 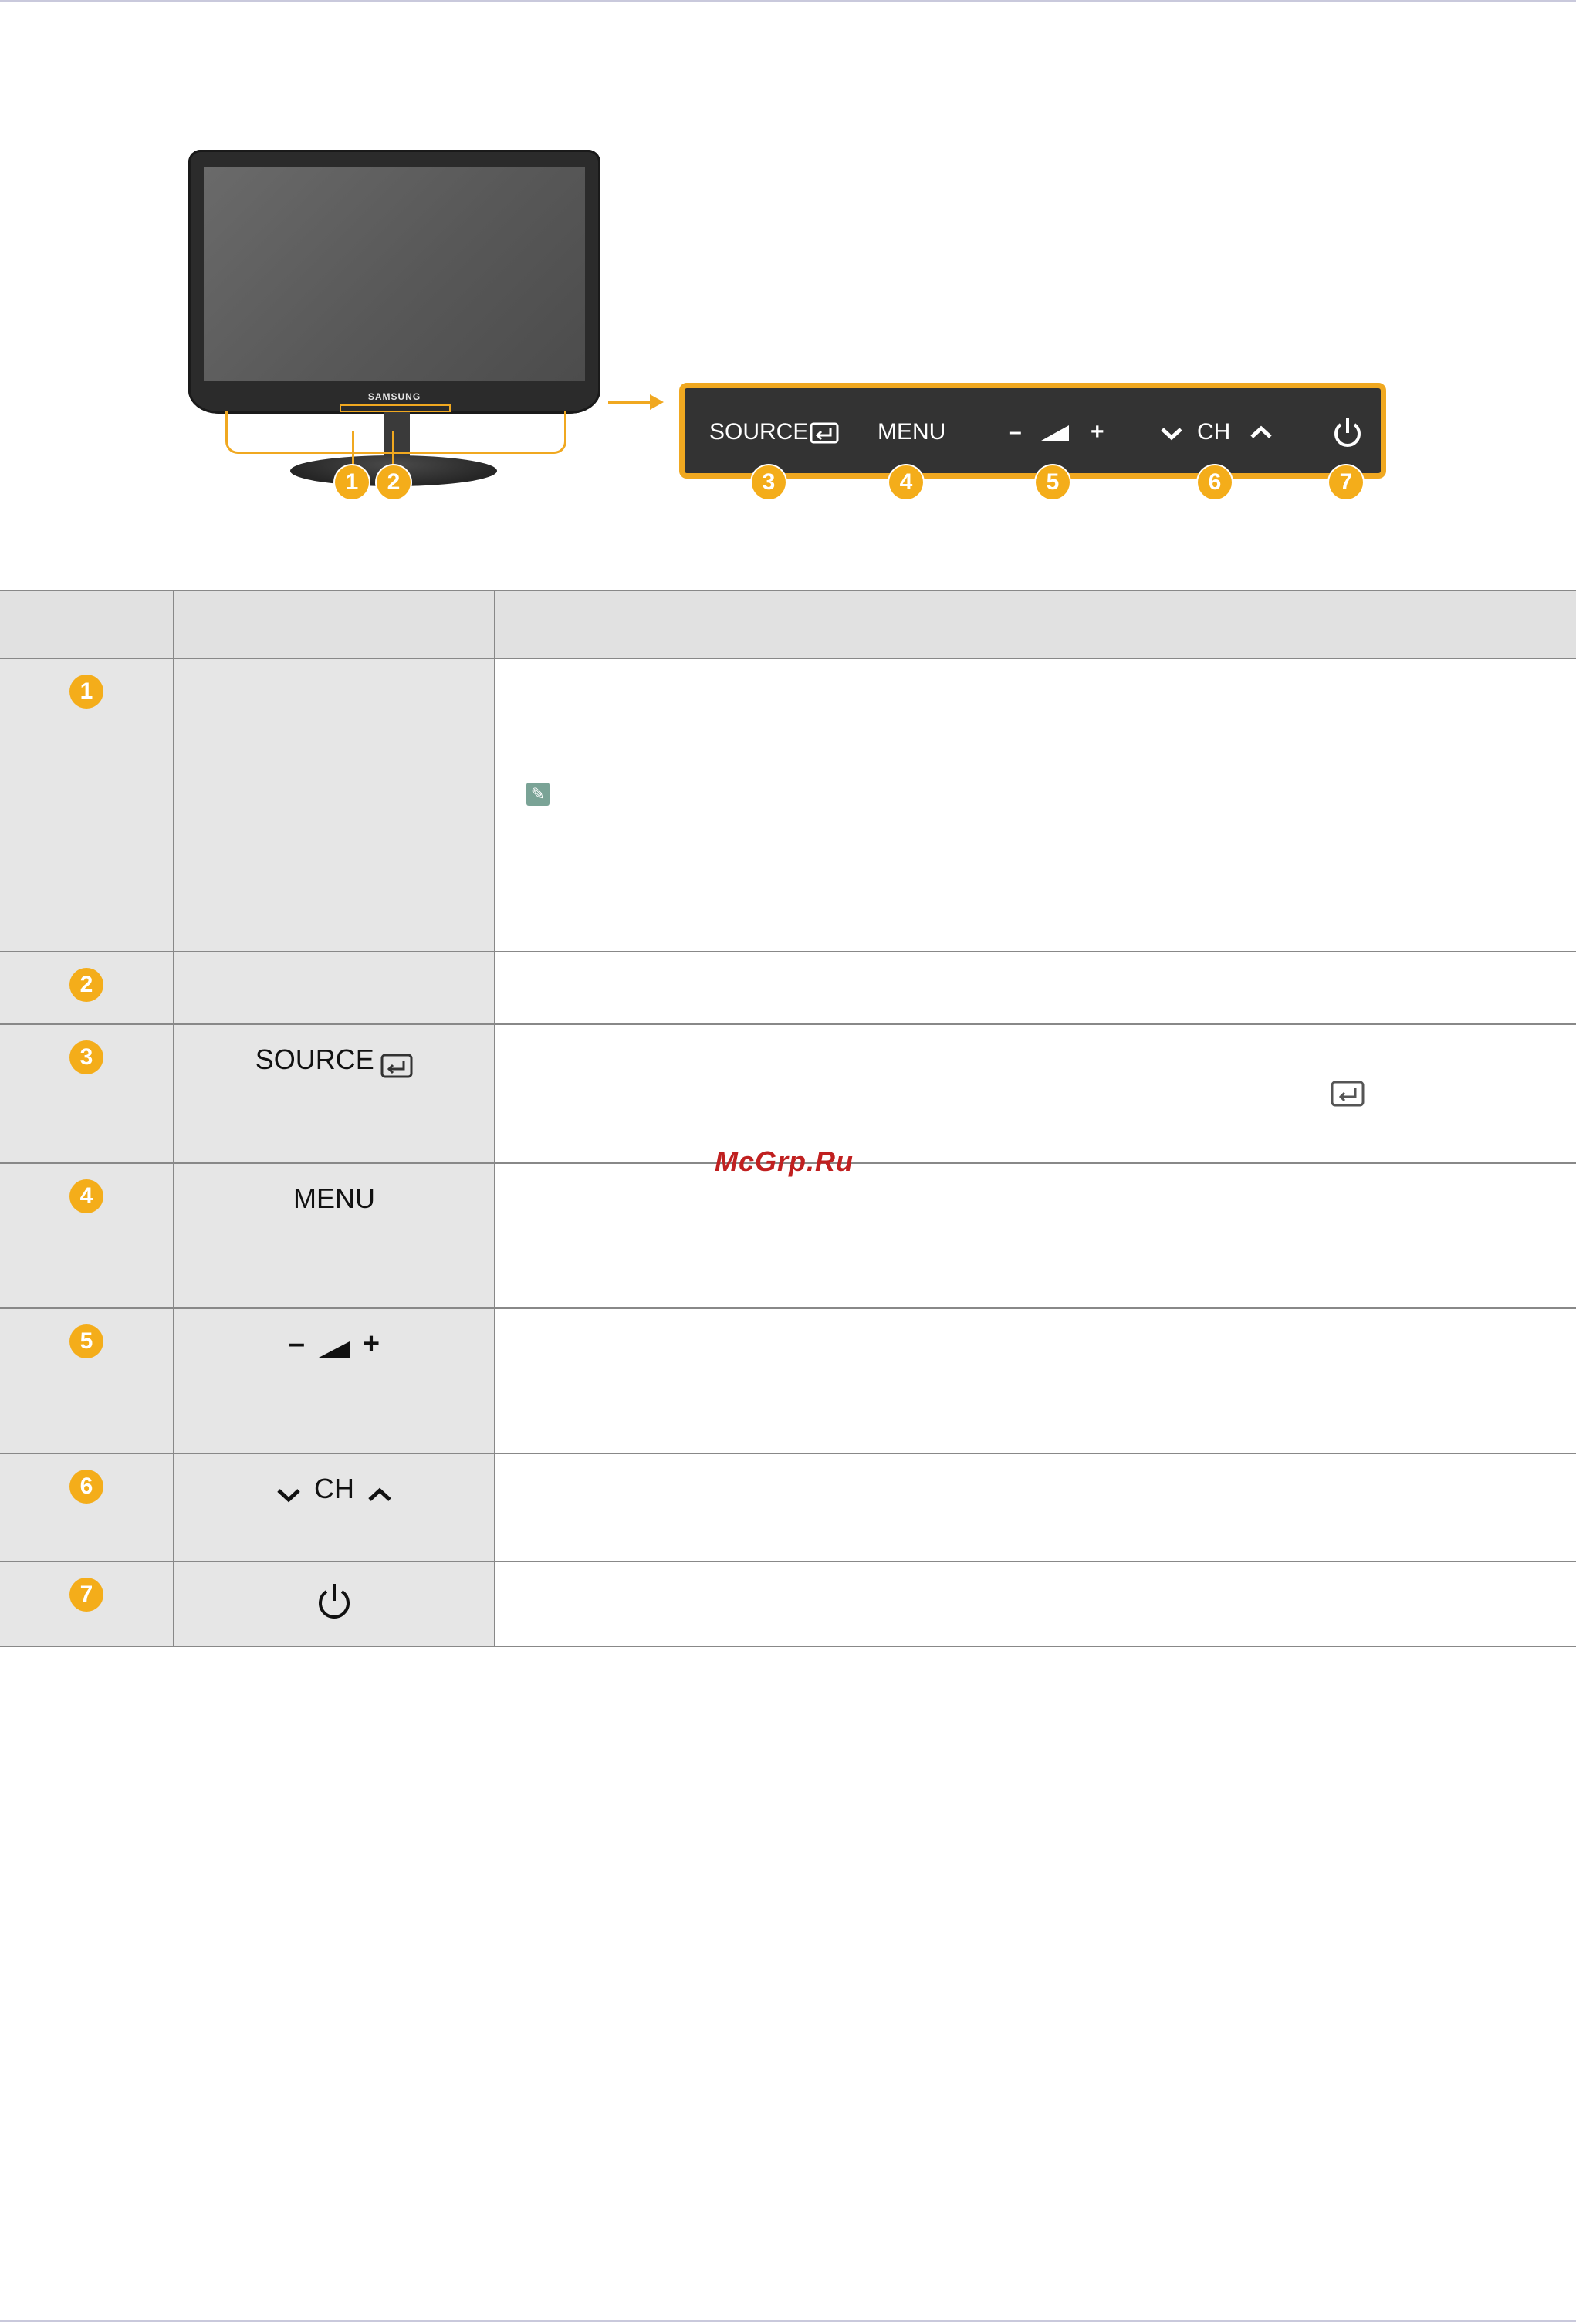 I want to click on table-row: 1 ✎, so click(x=788, y=805).